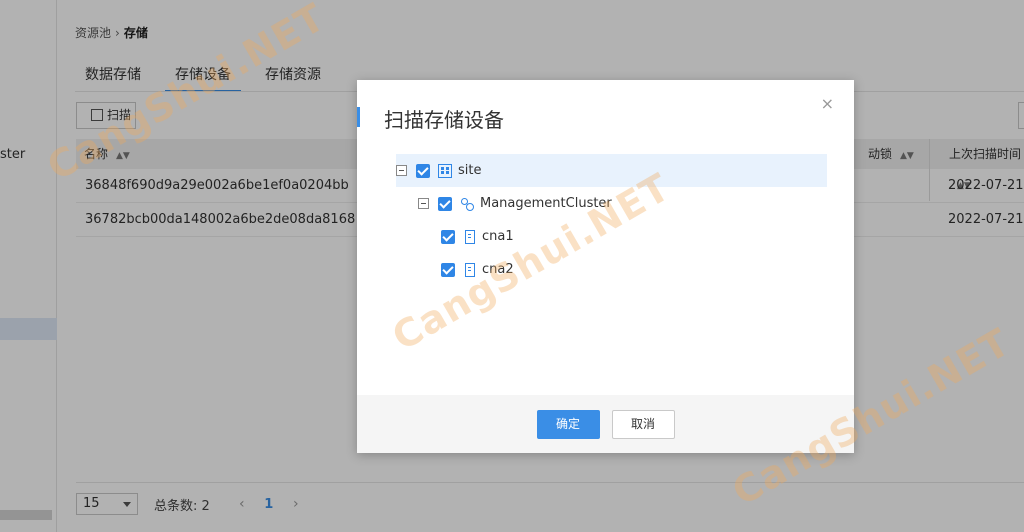 The width and height of the screenshot is (1024, 532). What do you see at coordinates (470, 170) in the screenshot?
I see `tree-node-label: site` at bounding box center [470, 170].